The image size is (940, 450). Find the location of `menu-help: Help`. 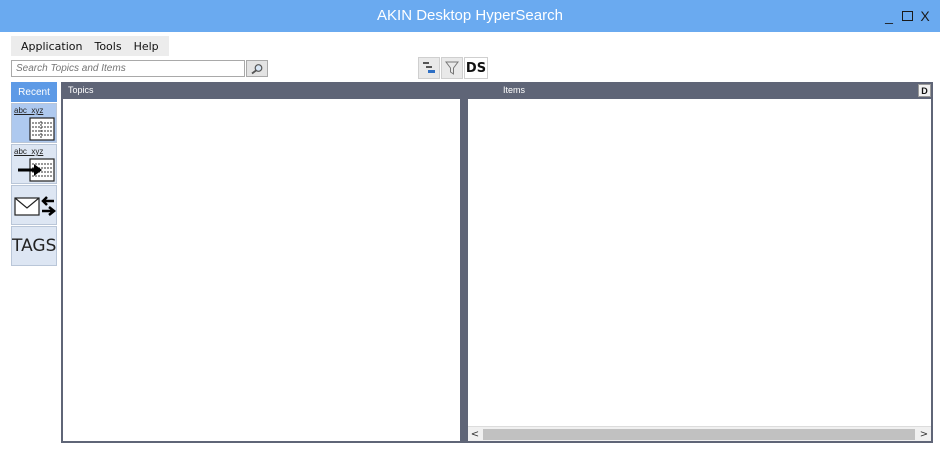

menu-help: Help is located at coordinates (146, 46).